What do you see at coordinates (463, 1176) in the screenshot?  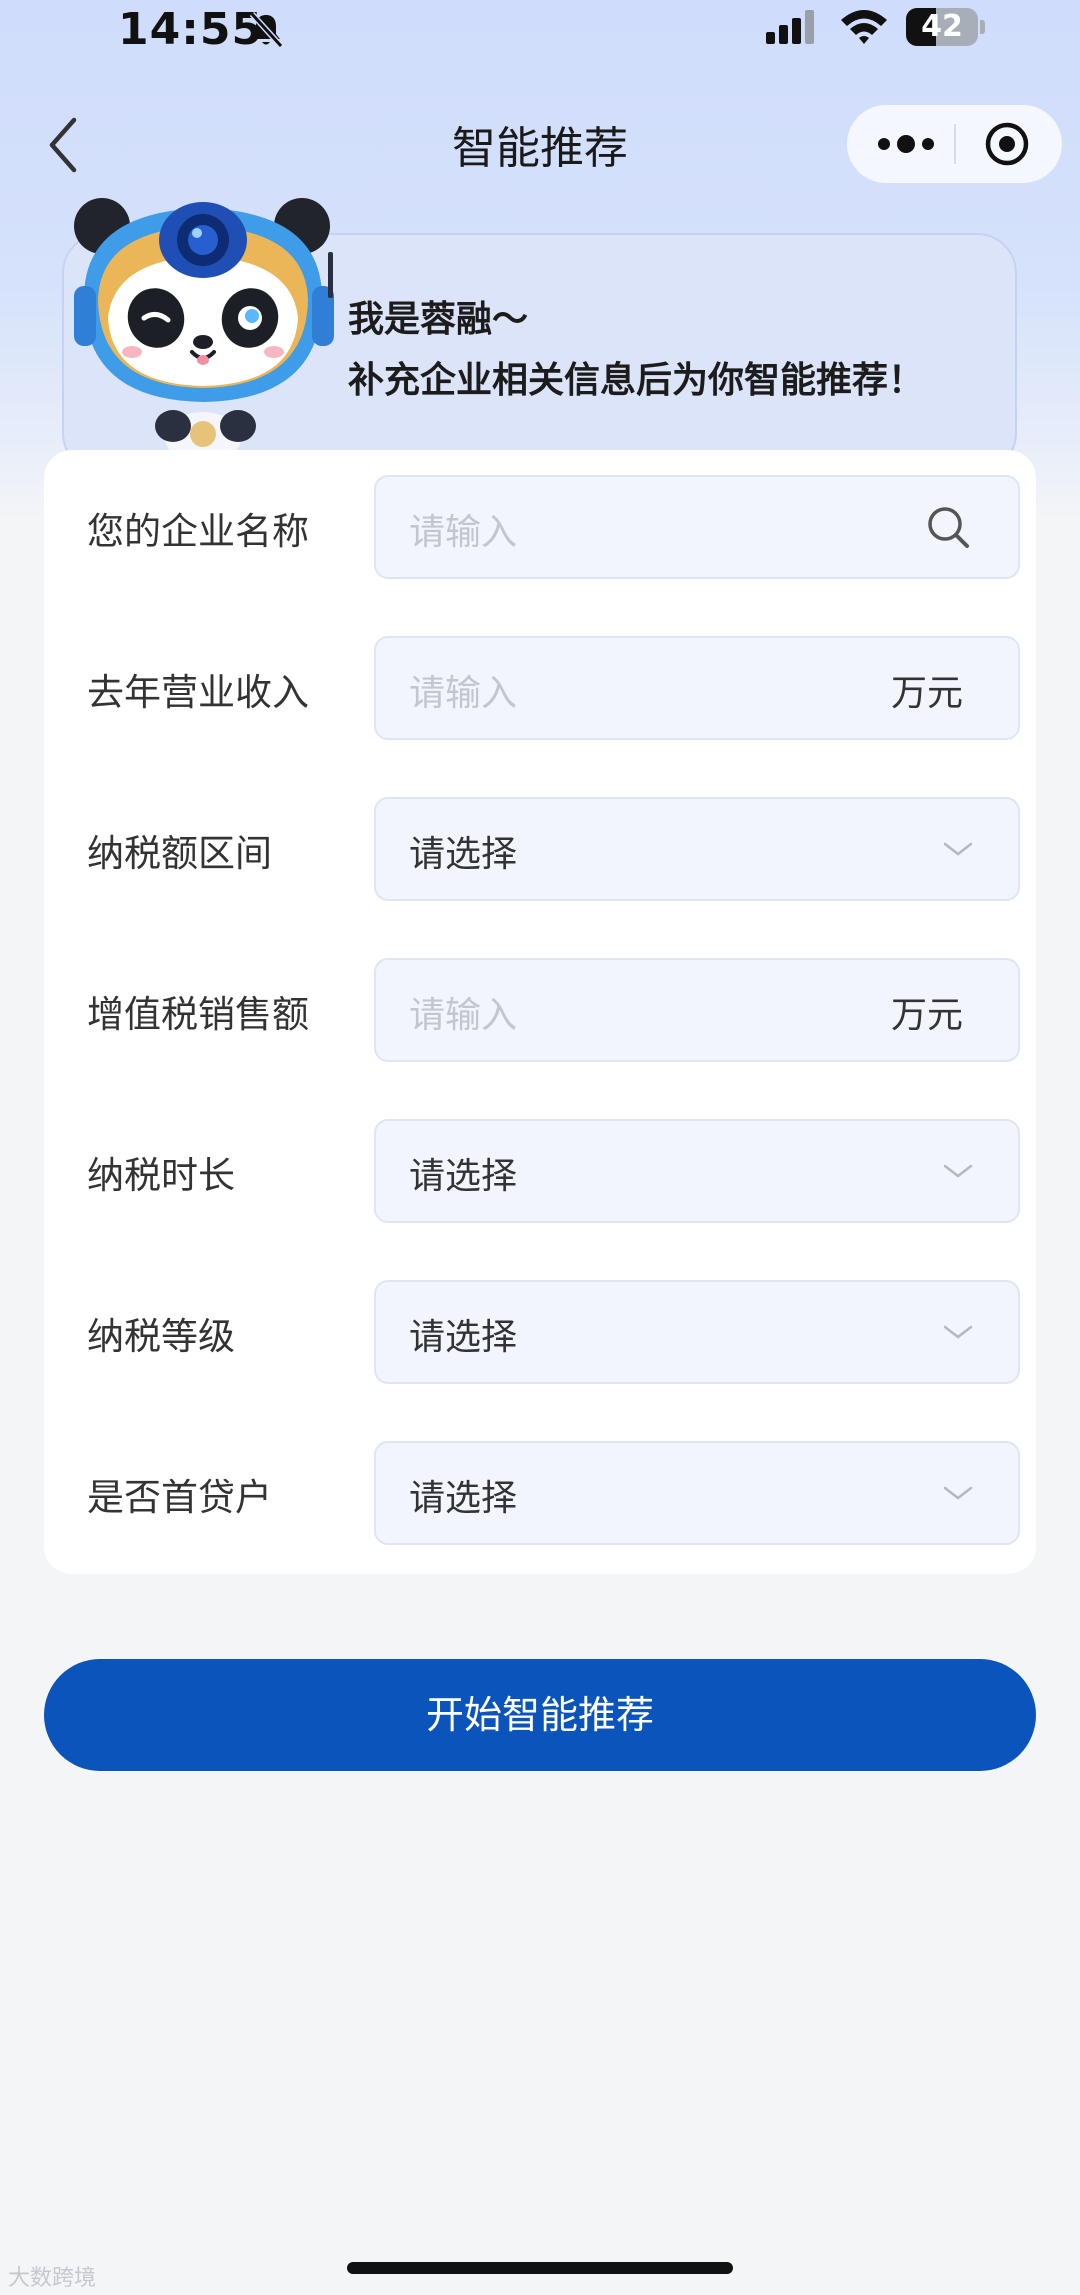 I see `tax-duration-value: 请选择` at bounding box center [463, 1176].